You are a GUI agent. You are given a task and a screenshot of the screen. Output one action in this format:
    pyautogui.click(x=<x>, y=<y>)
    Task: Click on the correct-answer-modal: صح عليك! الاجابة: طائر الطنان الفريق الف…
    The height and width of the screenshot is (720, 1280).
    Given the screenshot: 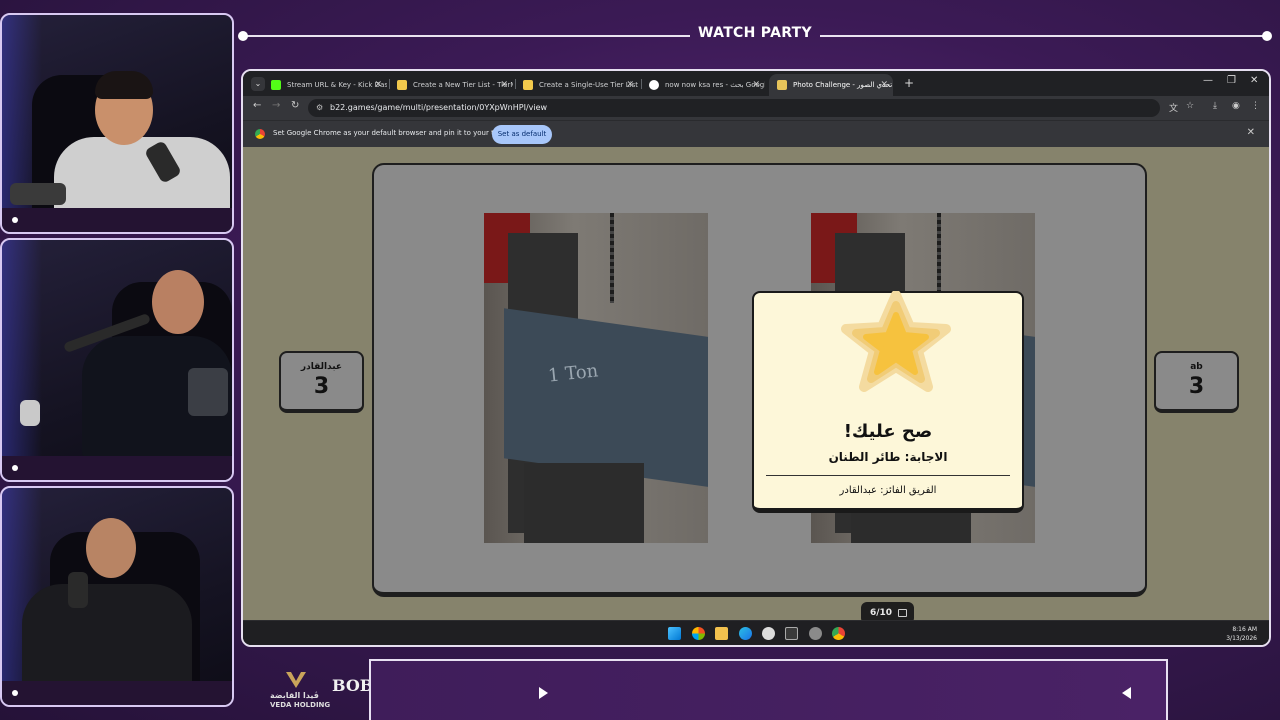 What is the action you would take?
    pyautogui.click(x=888, y=401)
    